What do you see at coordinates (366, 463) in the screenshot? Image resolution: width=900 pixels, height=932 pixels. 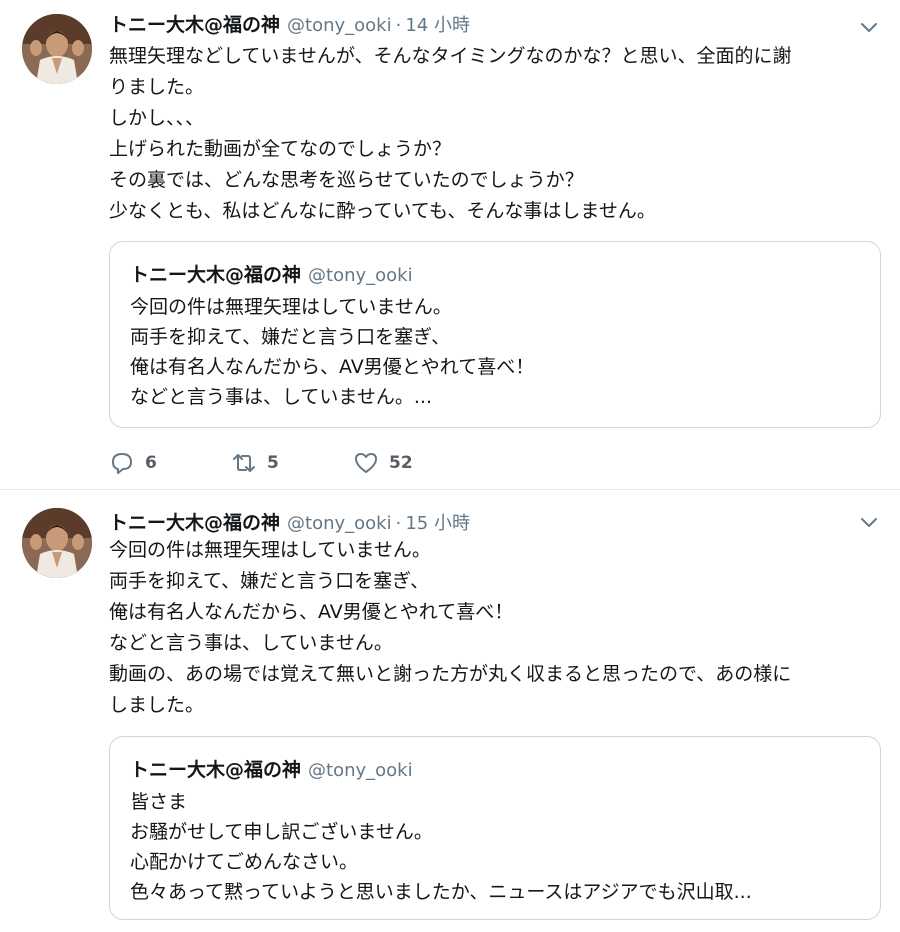 I see `heart-icon` at bounding box center [366, 463].